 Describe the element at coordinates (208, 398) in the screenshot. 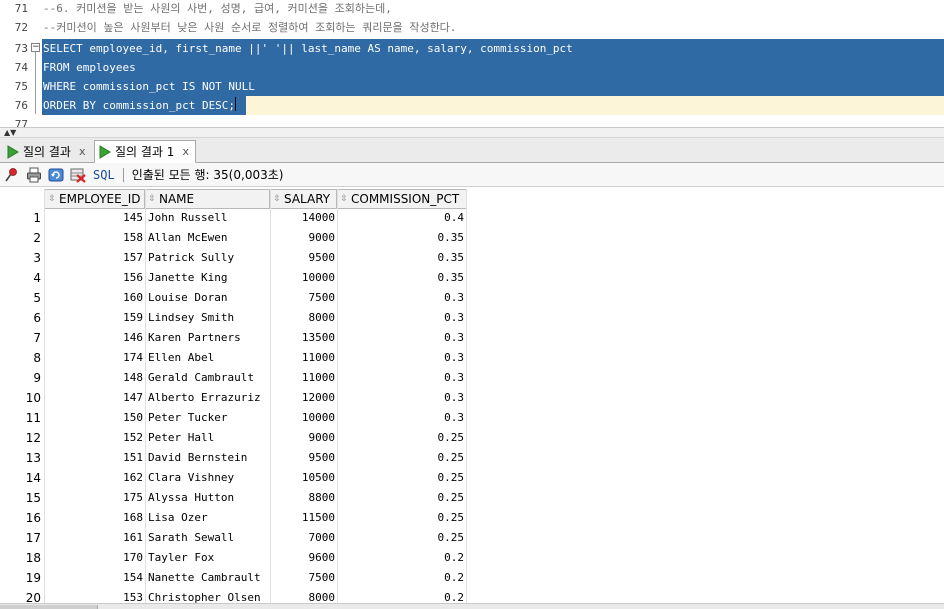

I see `cell-name: Alberto Errazuriz` at that location.